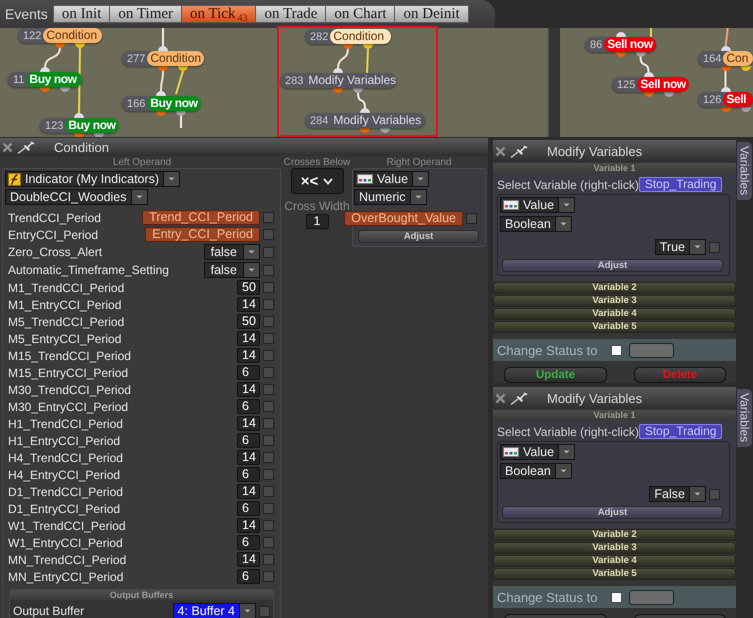 The width and height of the screenshot is (753, 618). What do you see at coordinates (317, 181) in the screenshot?
I see `operator-dropdown: ×<` at bounding box center [317, 181].